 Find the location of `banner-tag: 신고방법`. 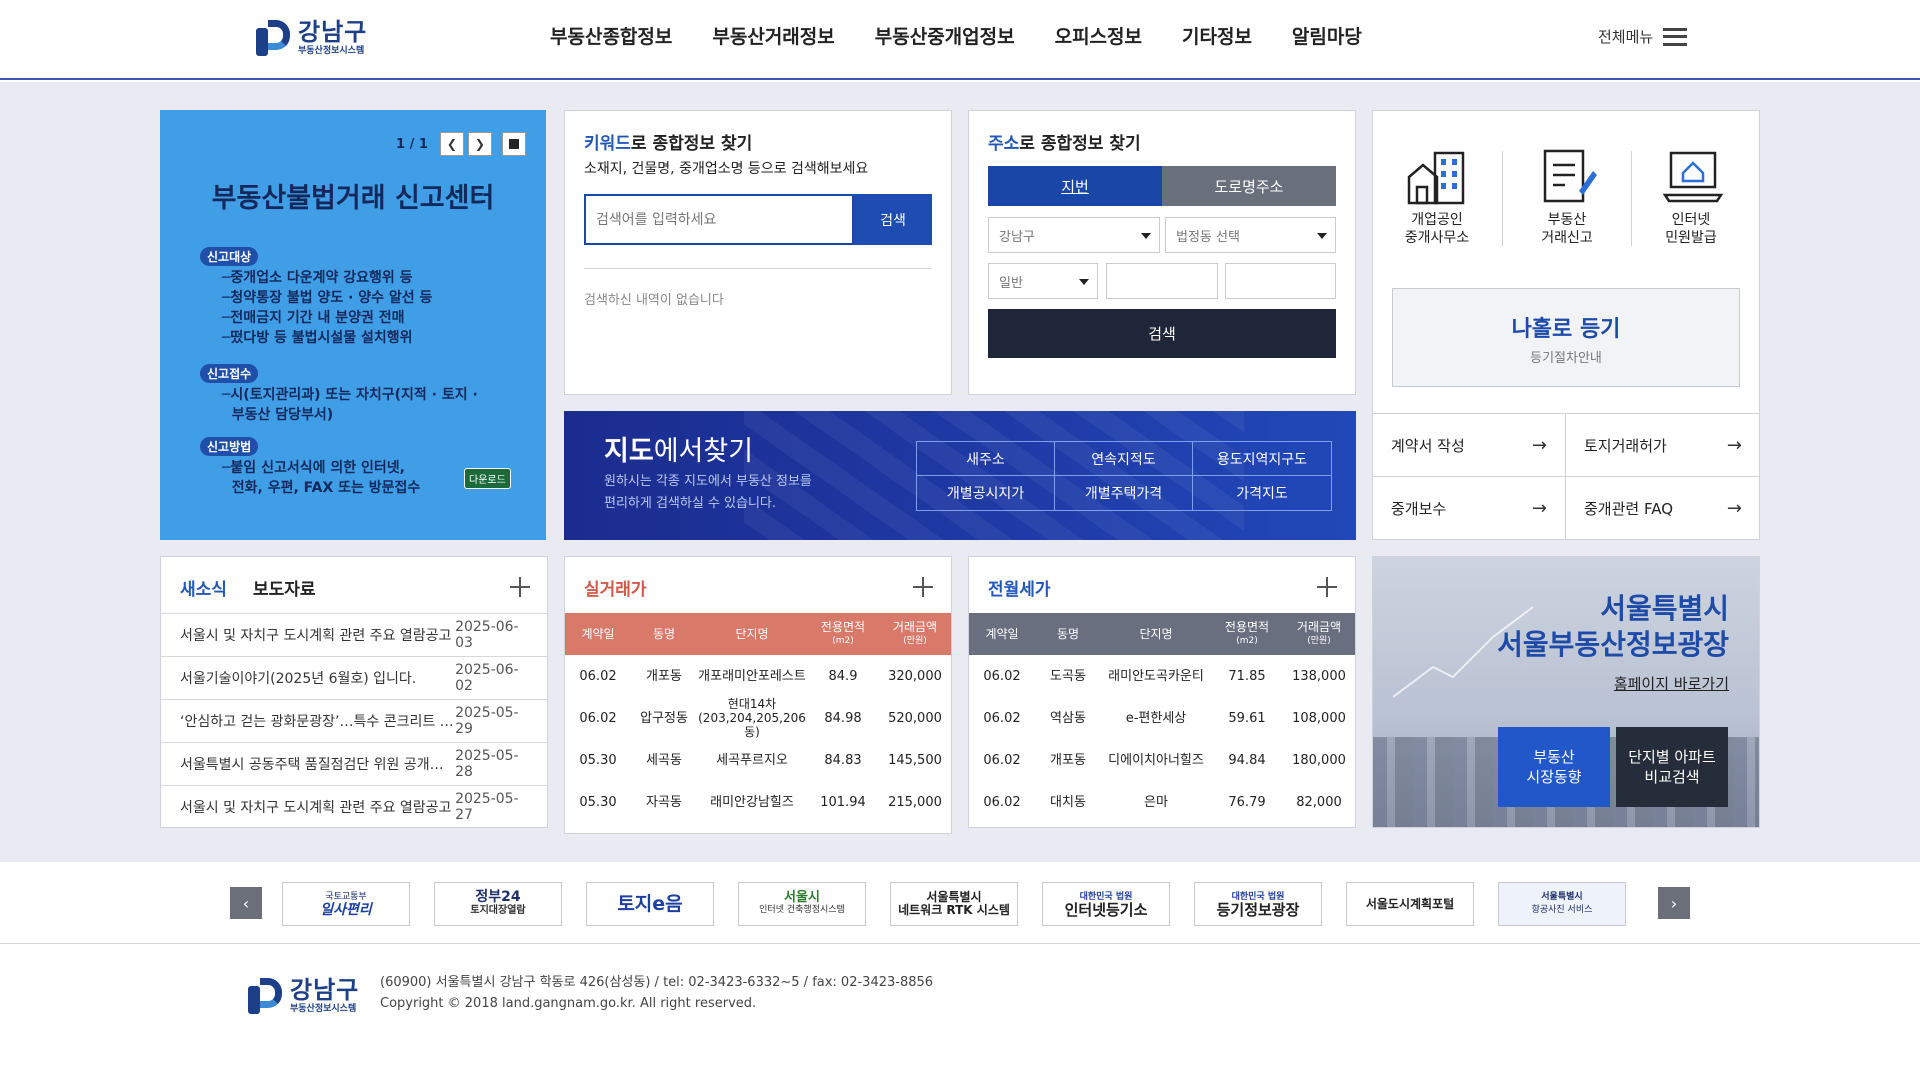

banner-tag: 신고방법 is located at coordinates (229, 446).